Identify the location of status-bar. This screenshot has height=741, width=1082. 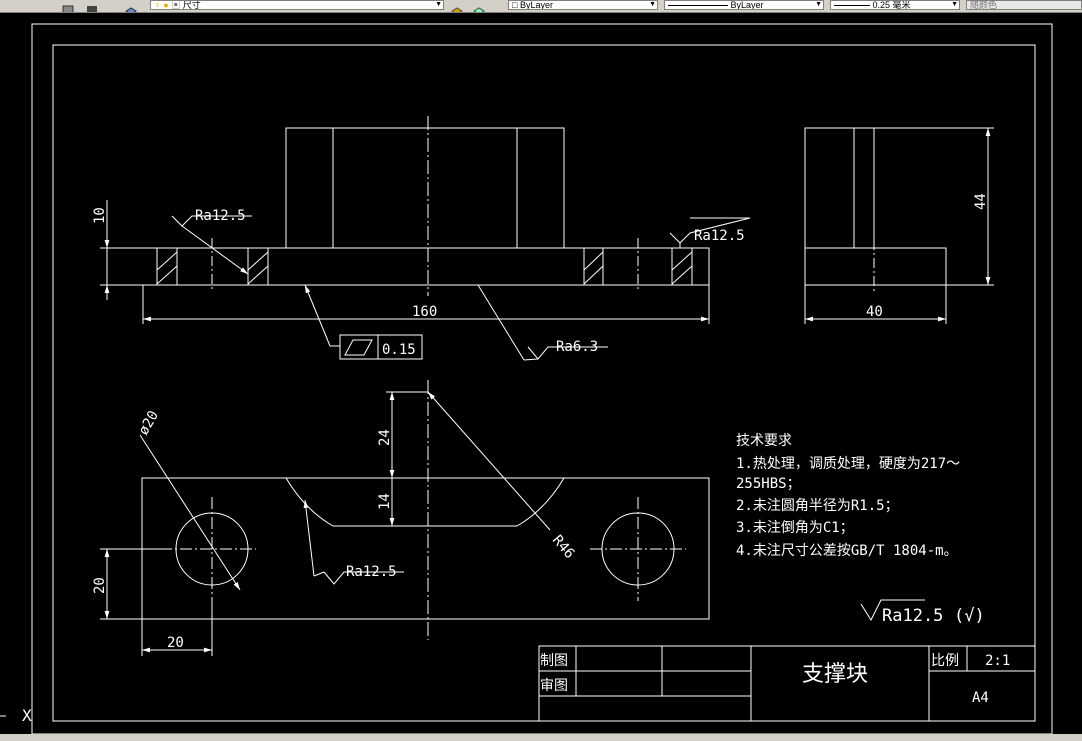
(541, 737).